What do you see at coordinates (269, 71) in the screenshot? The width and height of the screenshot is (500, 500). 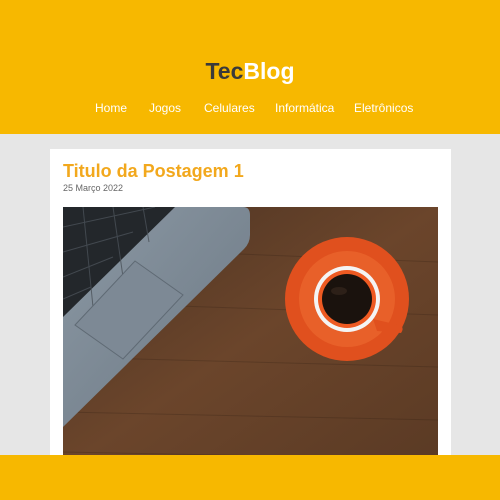 I see `logo-part-blog: Blog` at bounding box center [269, 71].